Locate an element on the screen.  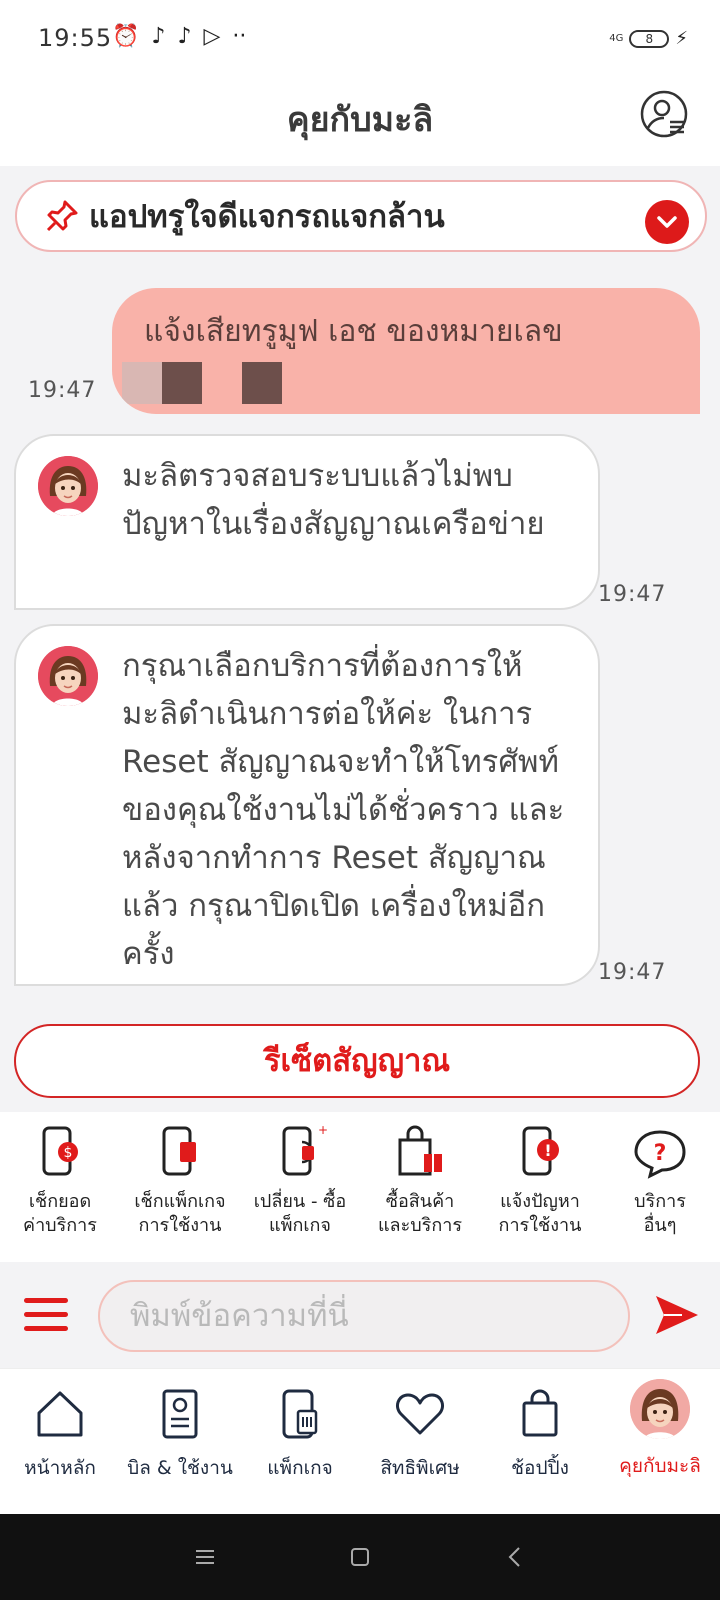
shopping-bag-icon is located at coordinates (540, 1415).